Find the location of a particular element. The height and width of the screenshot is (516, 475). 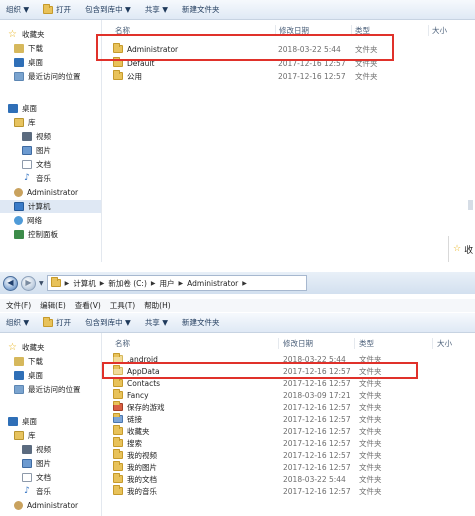

file-name-text: 我的图片 is located at coordinates (142, 467).